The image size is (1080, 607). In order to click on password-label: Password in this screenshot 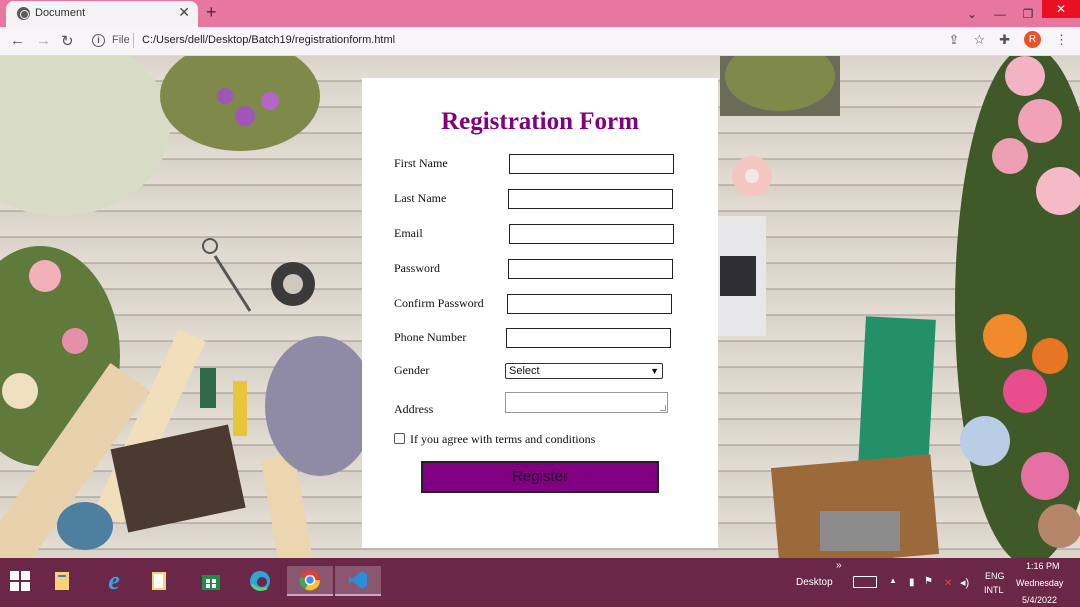, I will do `click(417, 268)`.